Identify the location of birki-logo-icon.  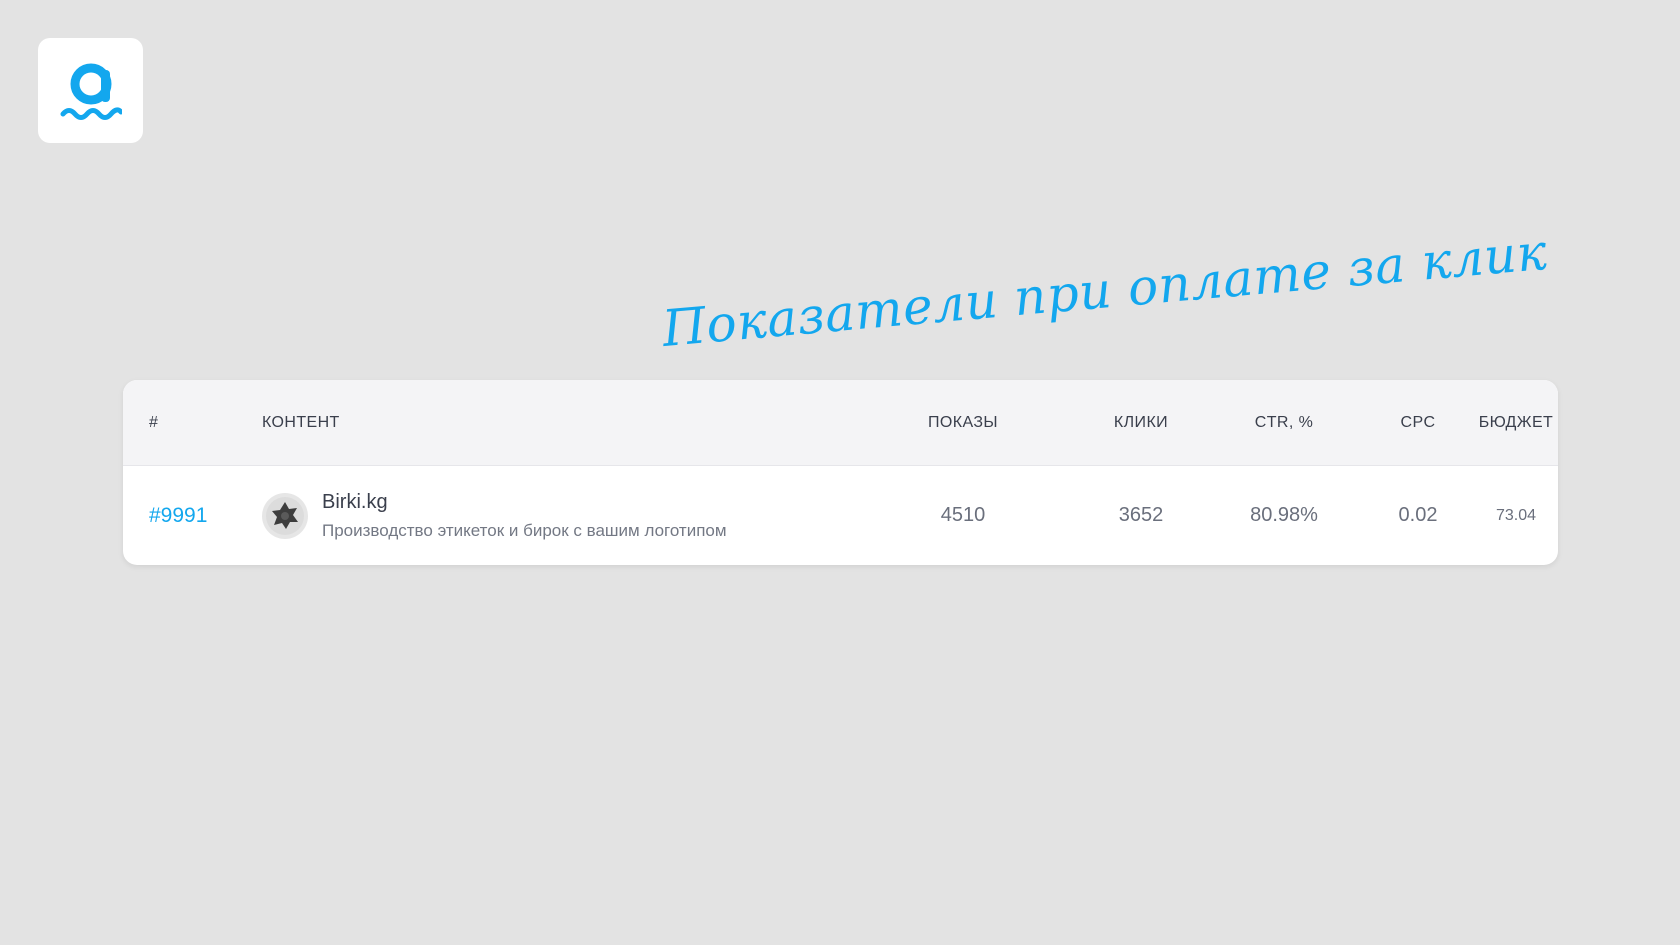
(285, 515).